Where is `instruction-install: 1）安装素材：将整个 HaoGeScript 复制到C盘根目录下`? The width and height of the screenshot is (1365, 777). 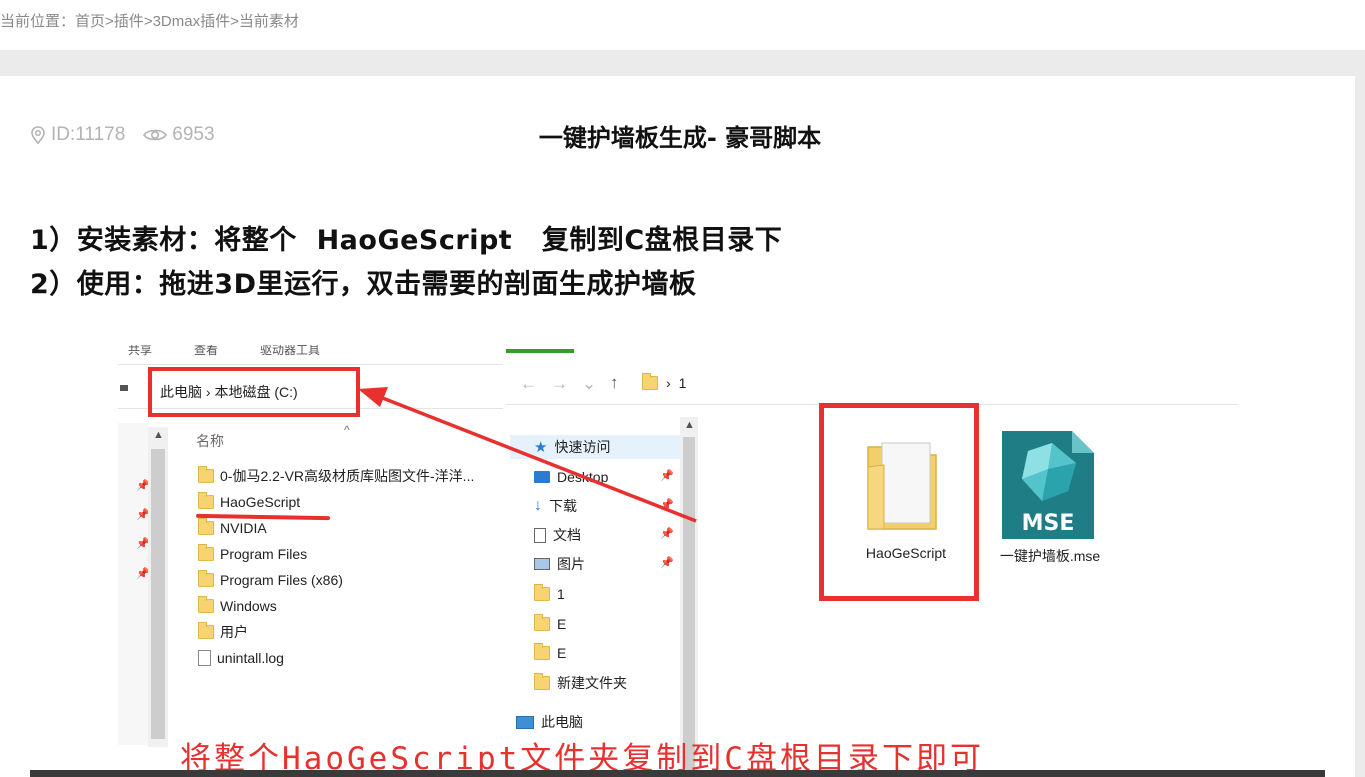
instruction-install: 1）安装素材：将整个 HaoGeScript 复制到C盘根目录下 is located at coordinates (406, 240).